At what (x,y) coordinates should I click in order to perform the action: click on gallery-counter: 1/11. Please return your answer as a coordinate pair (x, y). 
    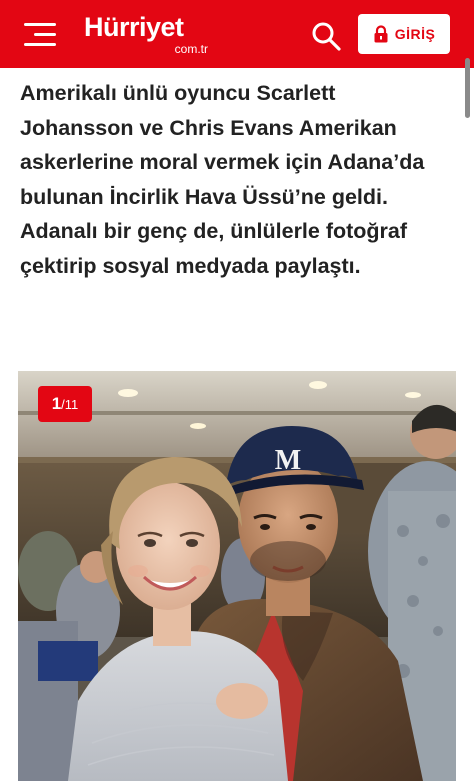
    Looking at the image, I should click on (65, 404).